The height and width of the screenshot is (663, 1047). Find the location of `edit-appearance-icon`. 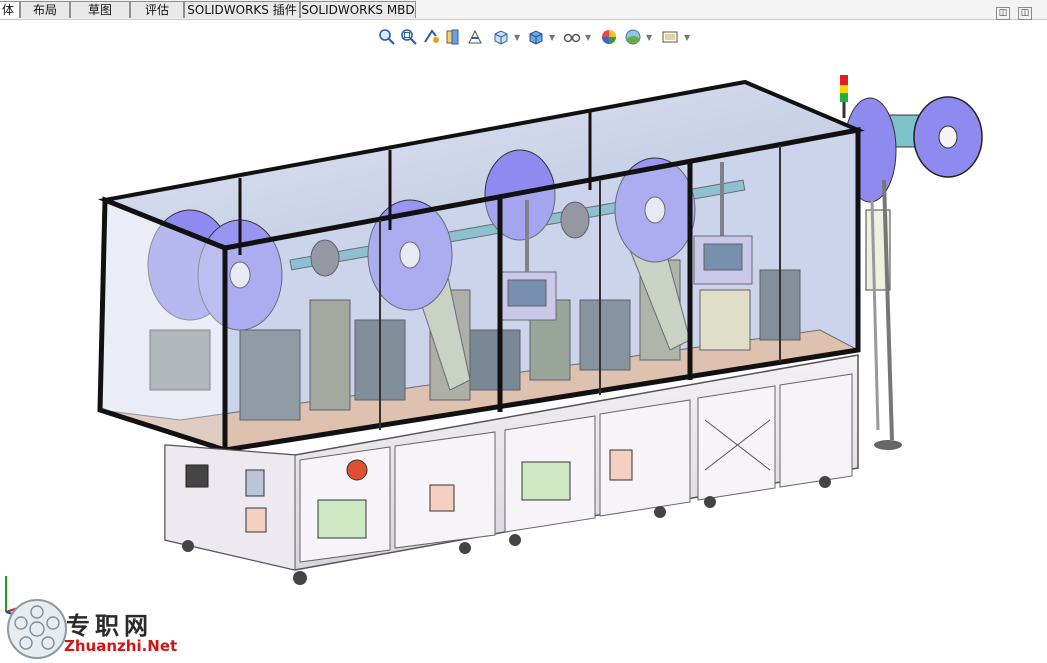

edit-appearance-icon is located at coordinates (609, 37).